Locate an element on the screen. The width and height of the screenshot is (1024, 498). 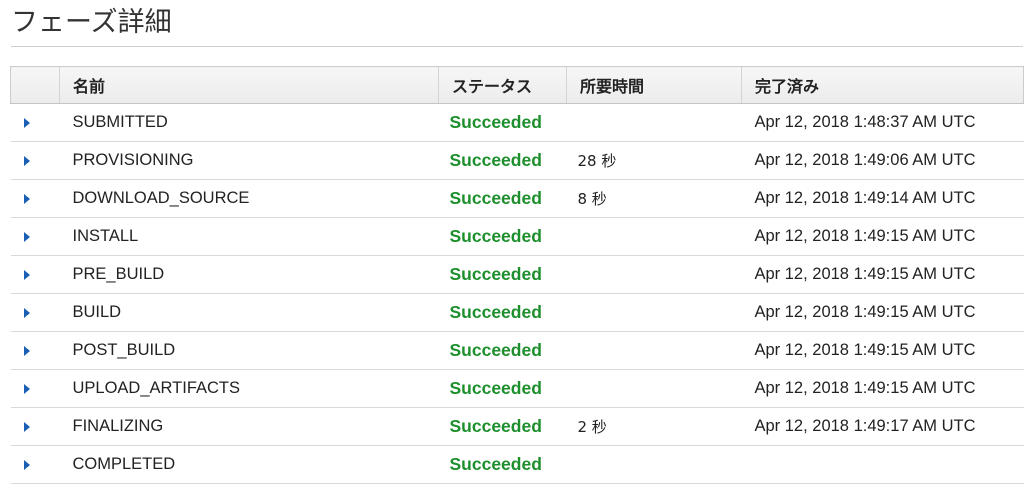
phase-completed-time is located at coordinates (882, 464).